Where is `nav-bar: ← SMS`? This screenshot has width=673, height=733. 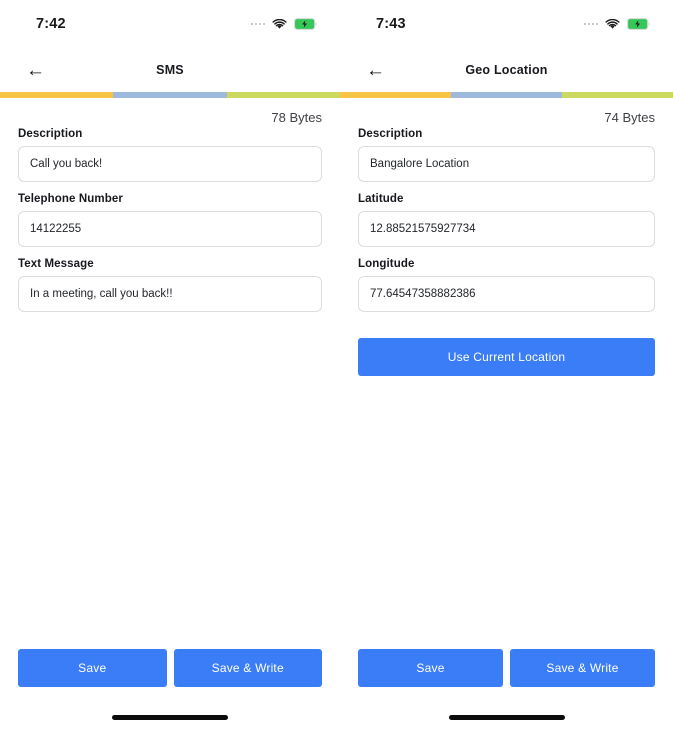
nav-bar: ← SMS is located at coordinates (170, 70).